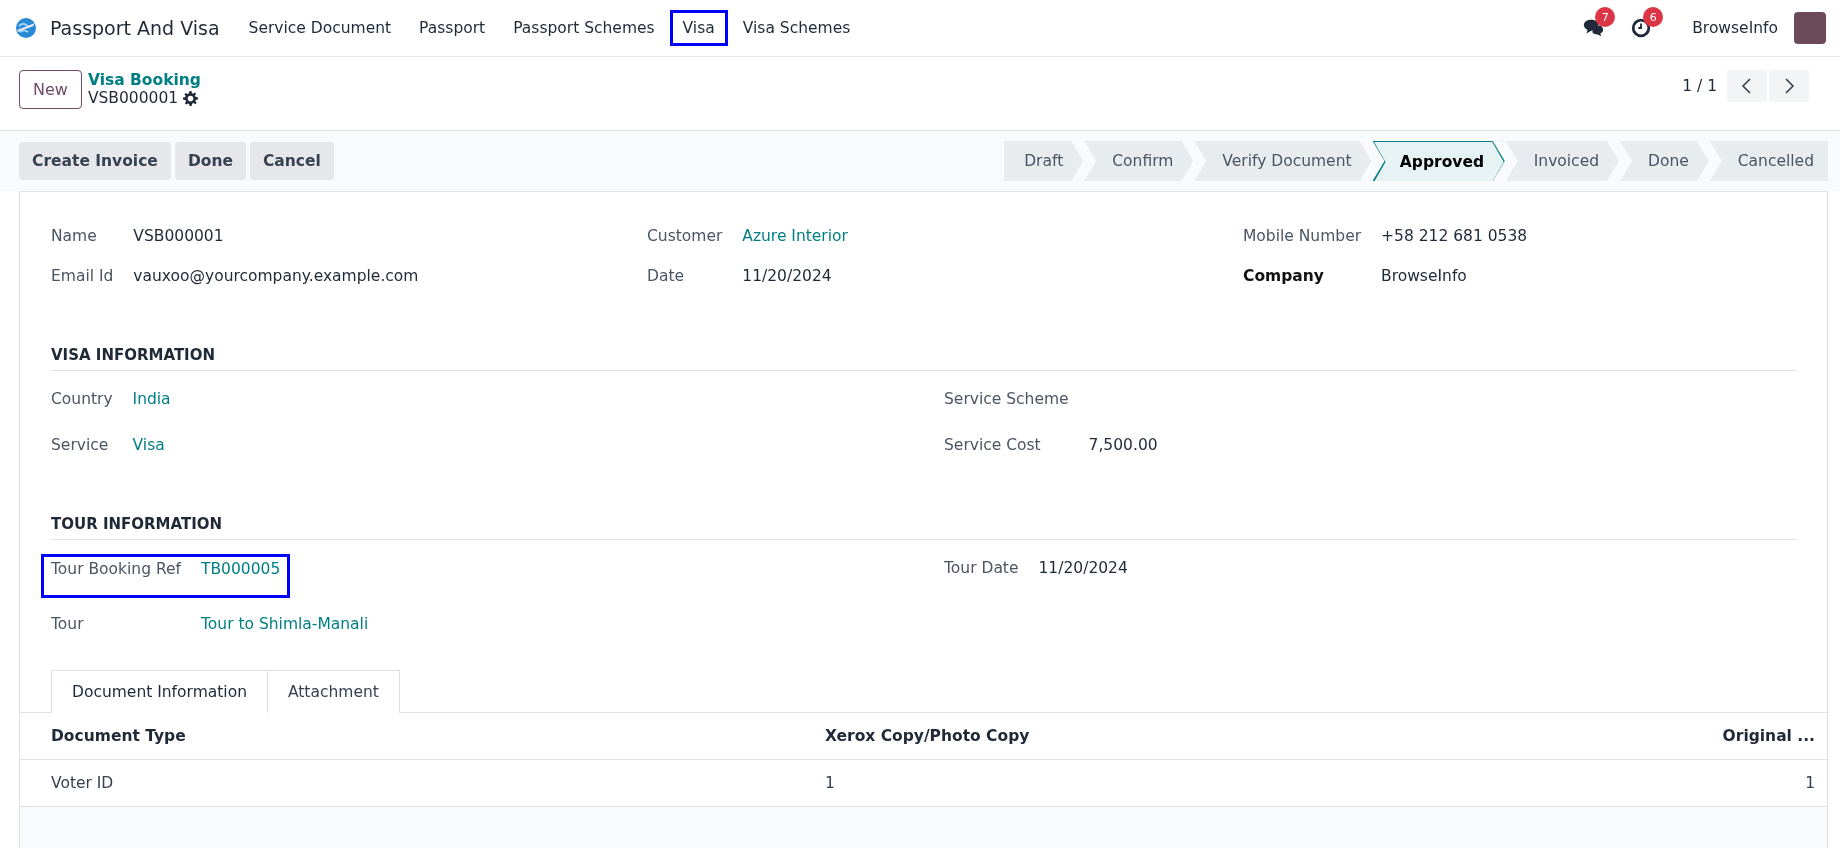 Image resolution: width=1840 pixels, height=848 pixels. What do you see at coordinates (1455, 236) in the screenshot?
I see `field-value: +58 212 681 0538` at bounding box center [1455, 236].